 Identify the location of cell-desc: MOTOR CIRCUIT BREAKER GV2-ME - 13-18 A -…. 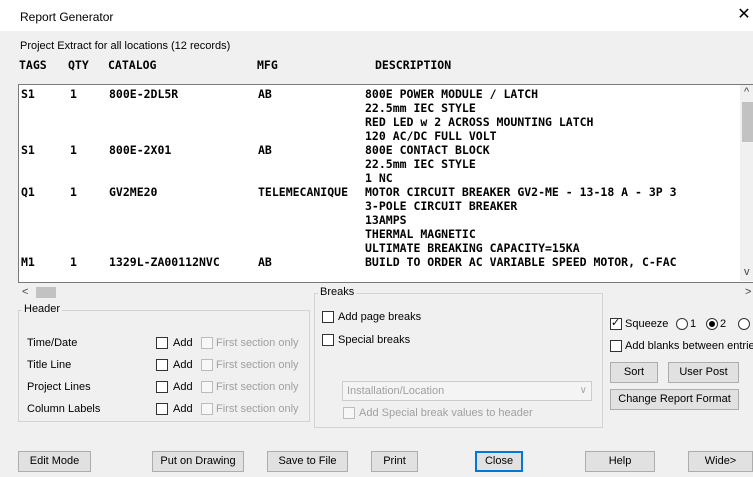
(521, 192).